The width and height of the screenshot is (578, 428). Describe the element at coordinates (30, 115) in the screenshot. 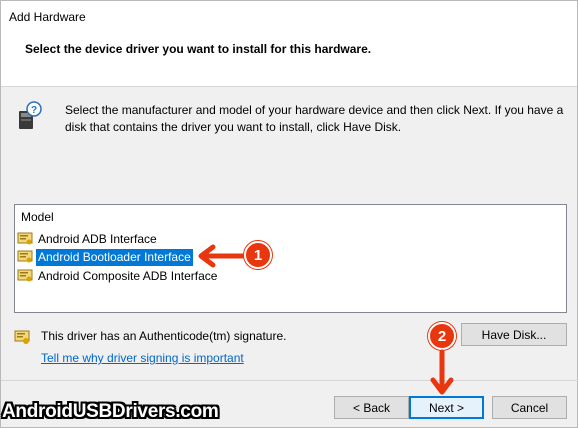

I see `hardware-question-icon: ?` at that location.